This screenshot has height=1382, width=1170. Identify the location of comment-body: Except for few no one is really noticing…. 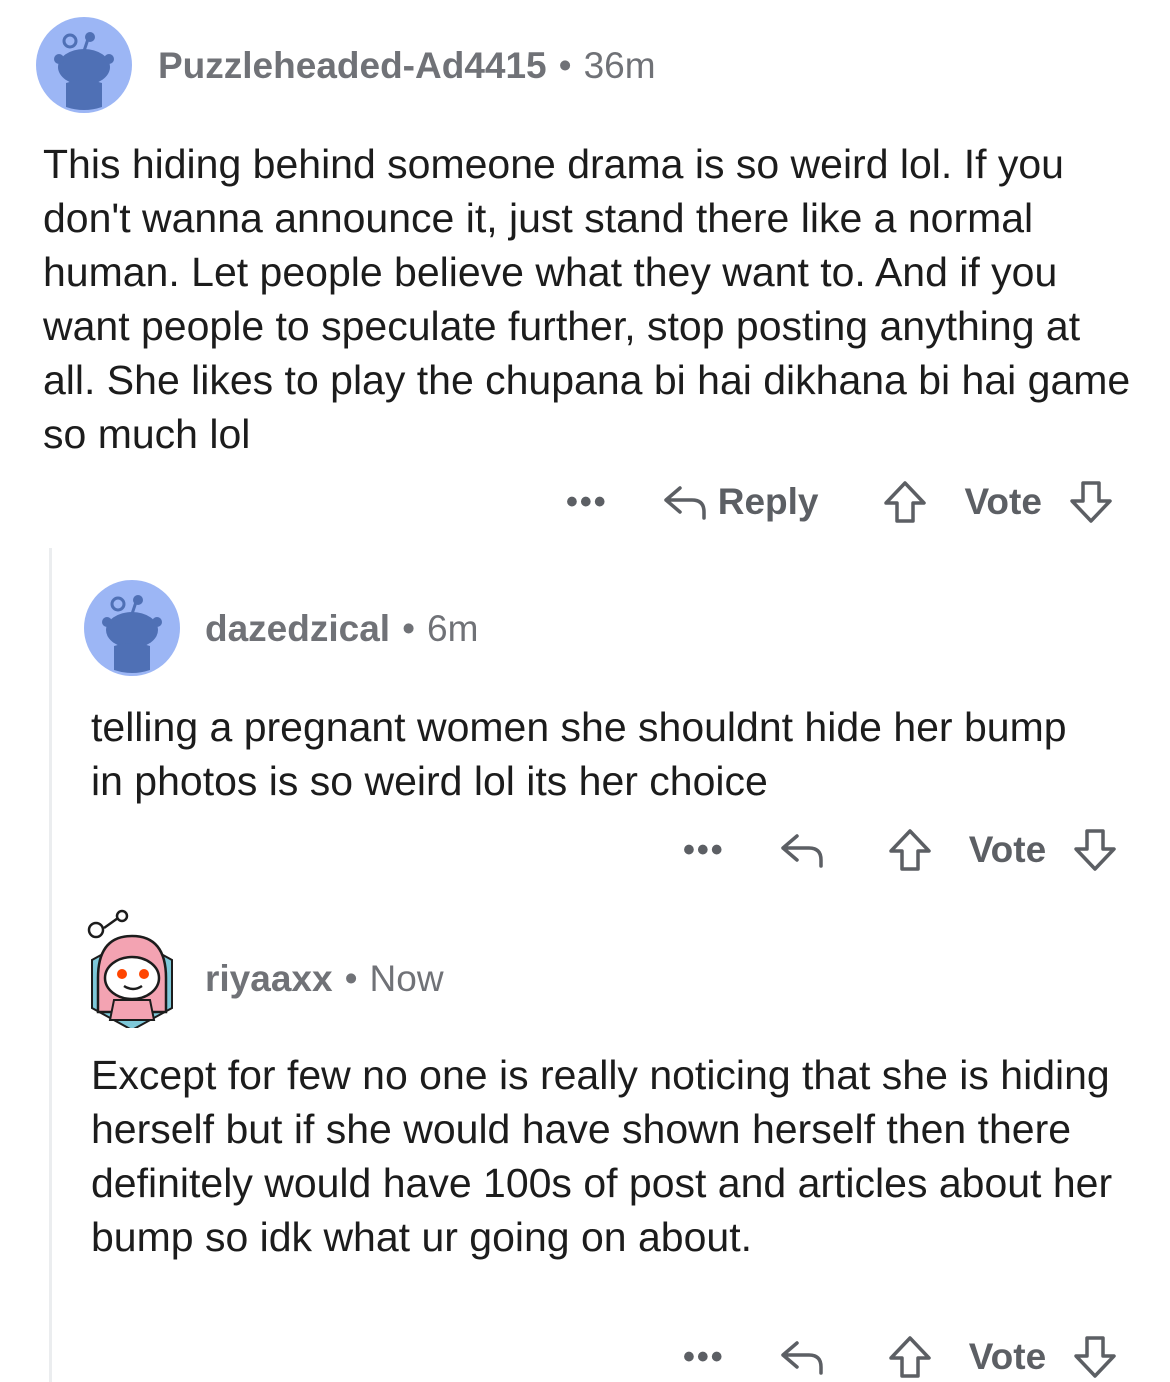
(602, 1156).